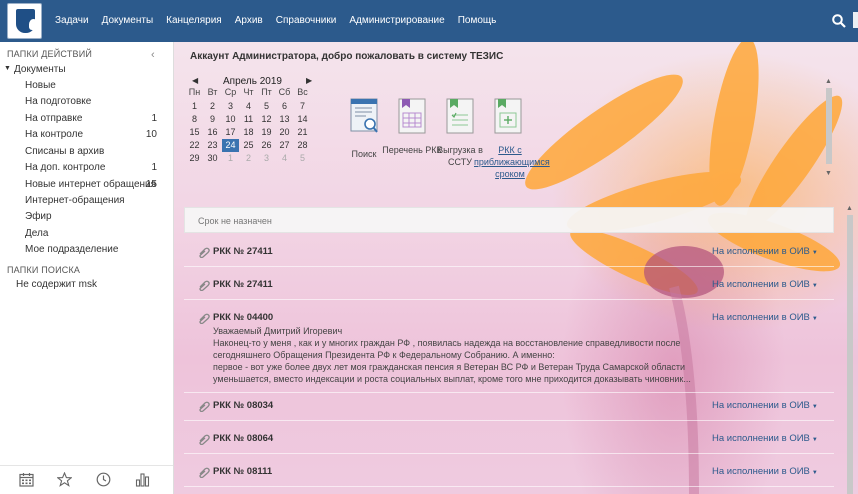 This screenshot has height=494, width=858. What do you see at coordinates (86, 85) in the screenshot?
I see `sidebar-item-new: Новые` at bounding box center [86, 85].